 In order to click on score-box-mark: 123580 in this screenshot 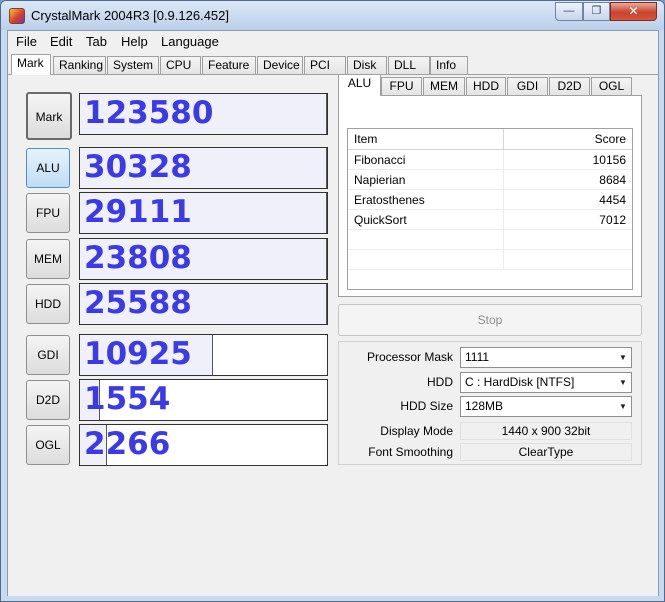, I will do `click(203, 114)`.